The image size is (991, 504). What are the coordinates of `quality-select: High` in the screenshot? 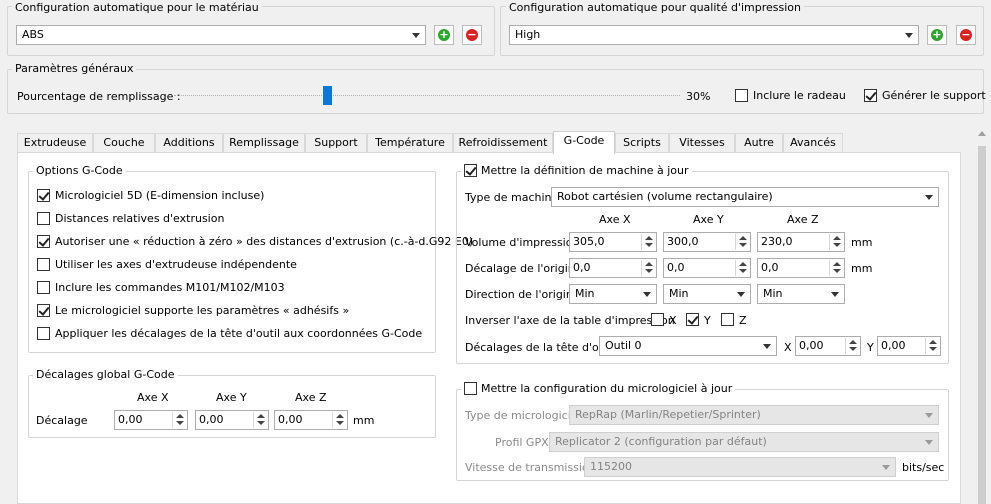 It's located at (714, 35).